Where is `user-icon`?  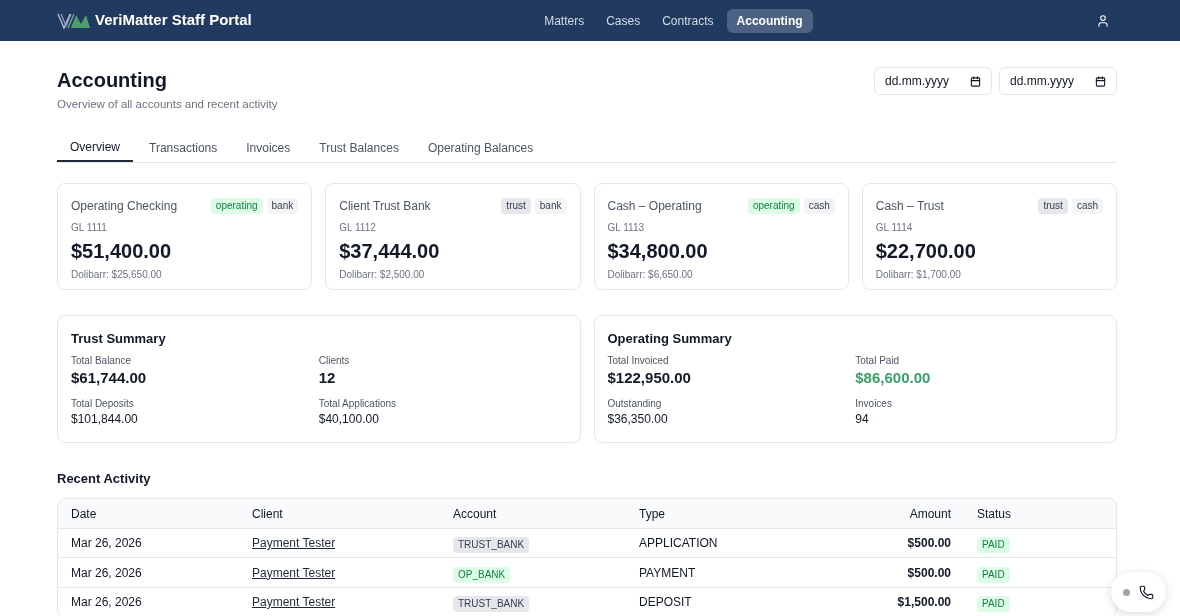
user-icon is located at coordinates (1103, 20).